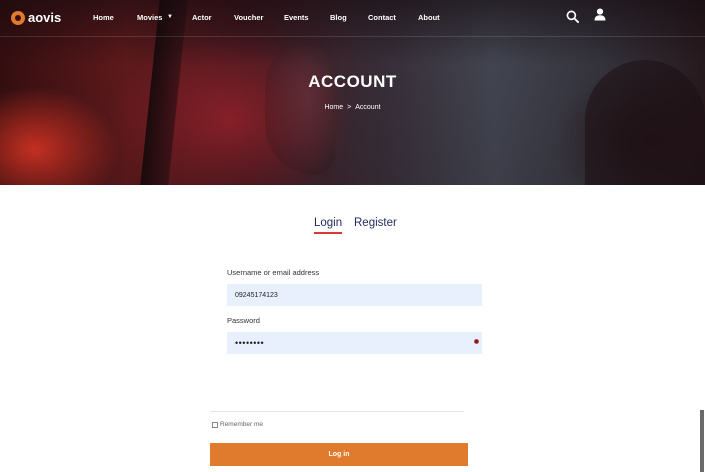  What do you see at coordinates (354, 295) in the screenshot?
I see `username-input` at bounding box center [354, 295].